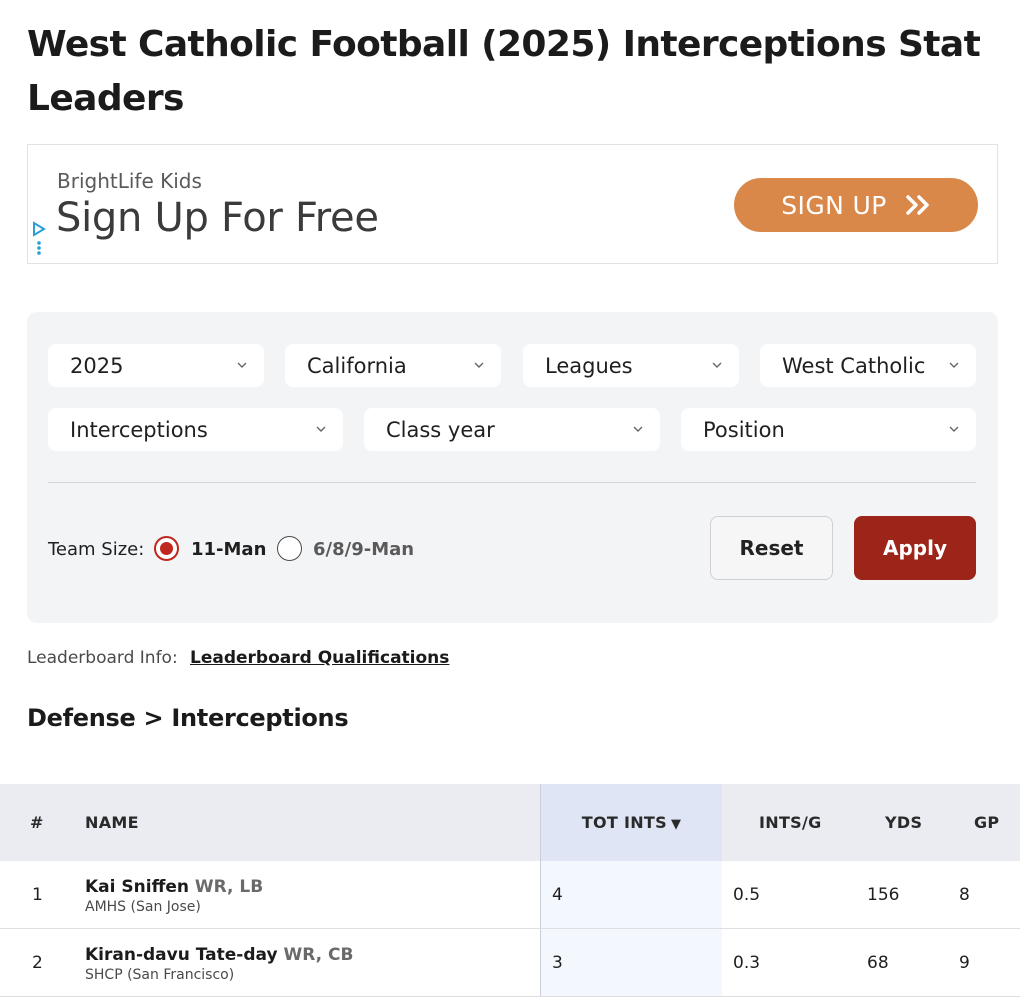 The height and width of the screenshot is (1002, 1020). Describe the element at coordinates (676, 824) in the screenshot. I see `sort-desc-icon: ▼` at that location.